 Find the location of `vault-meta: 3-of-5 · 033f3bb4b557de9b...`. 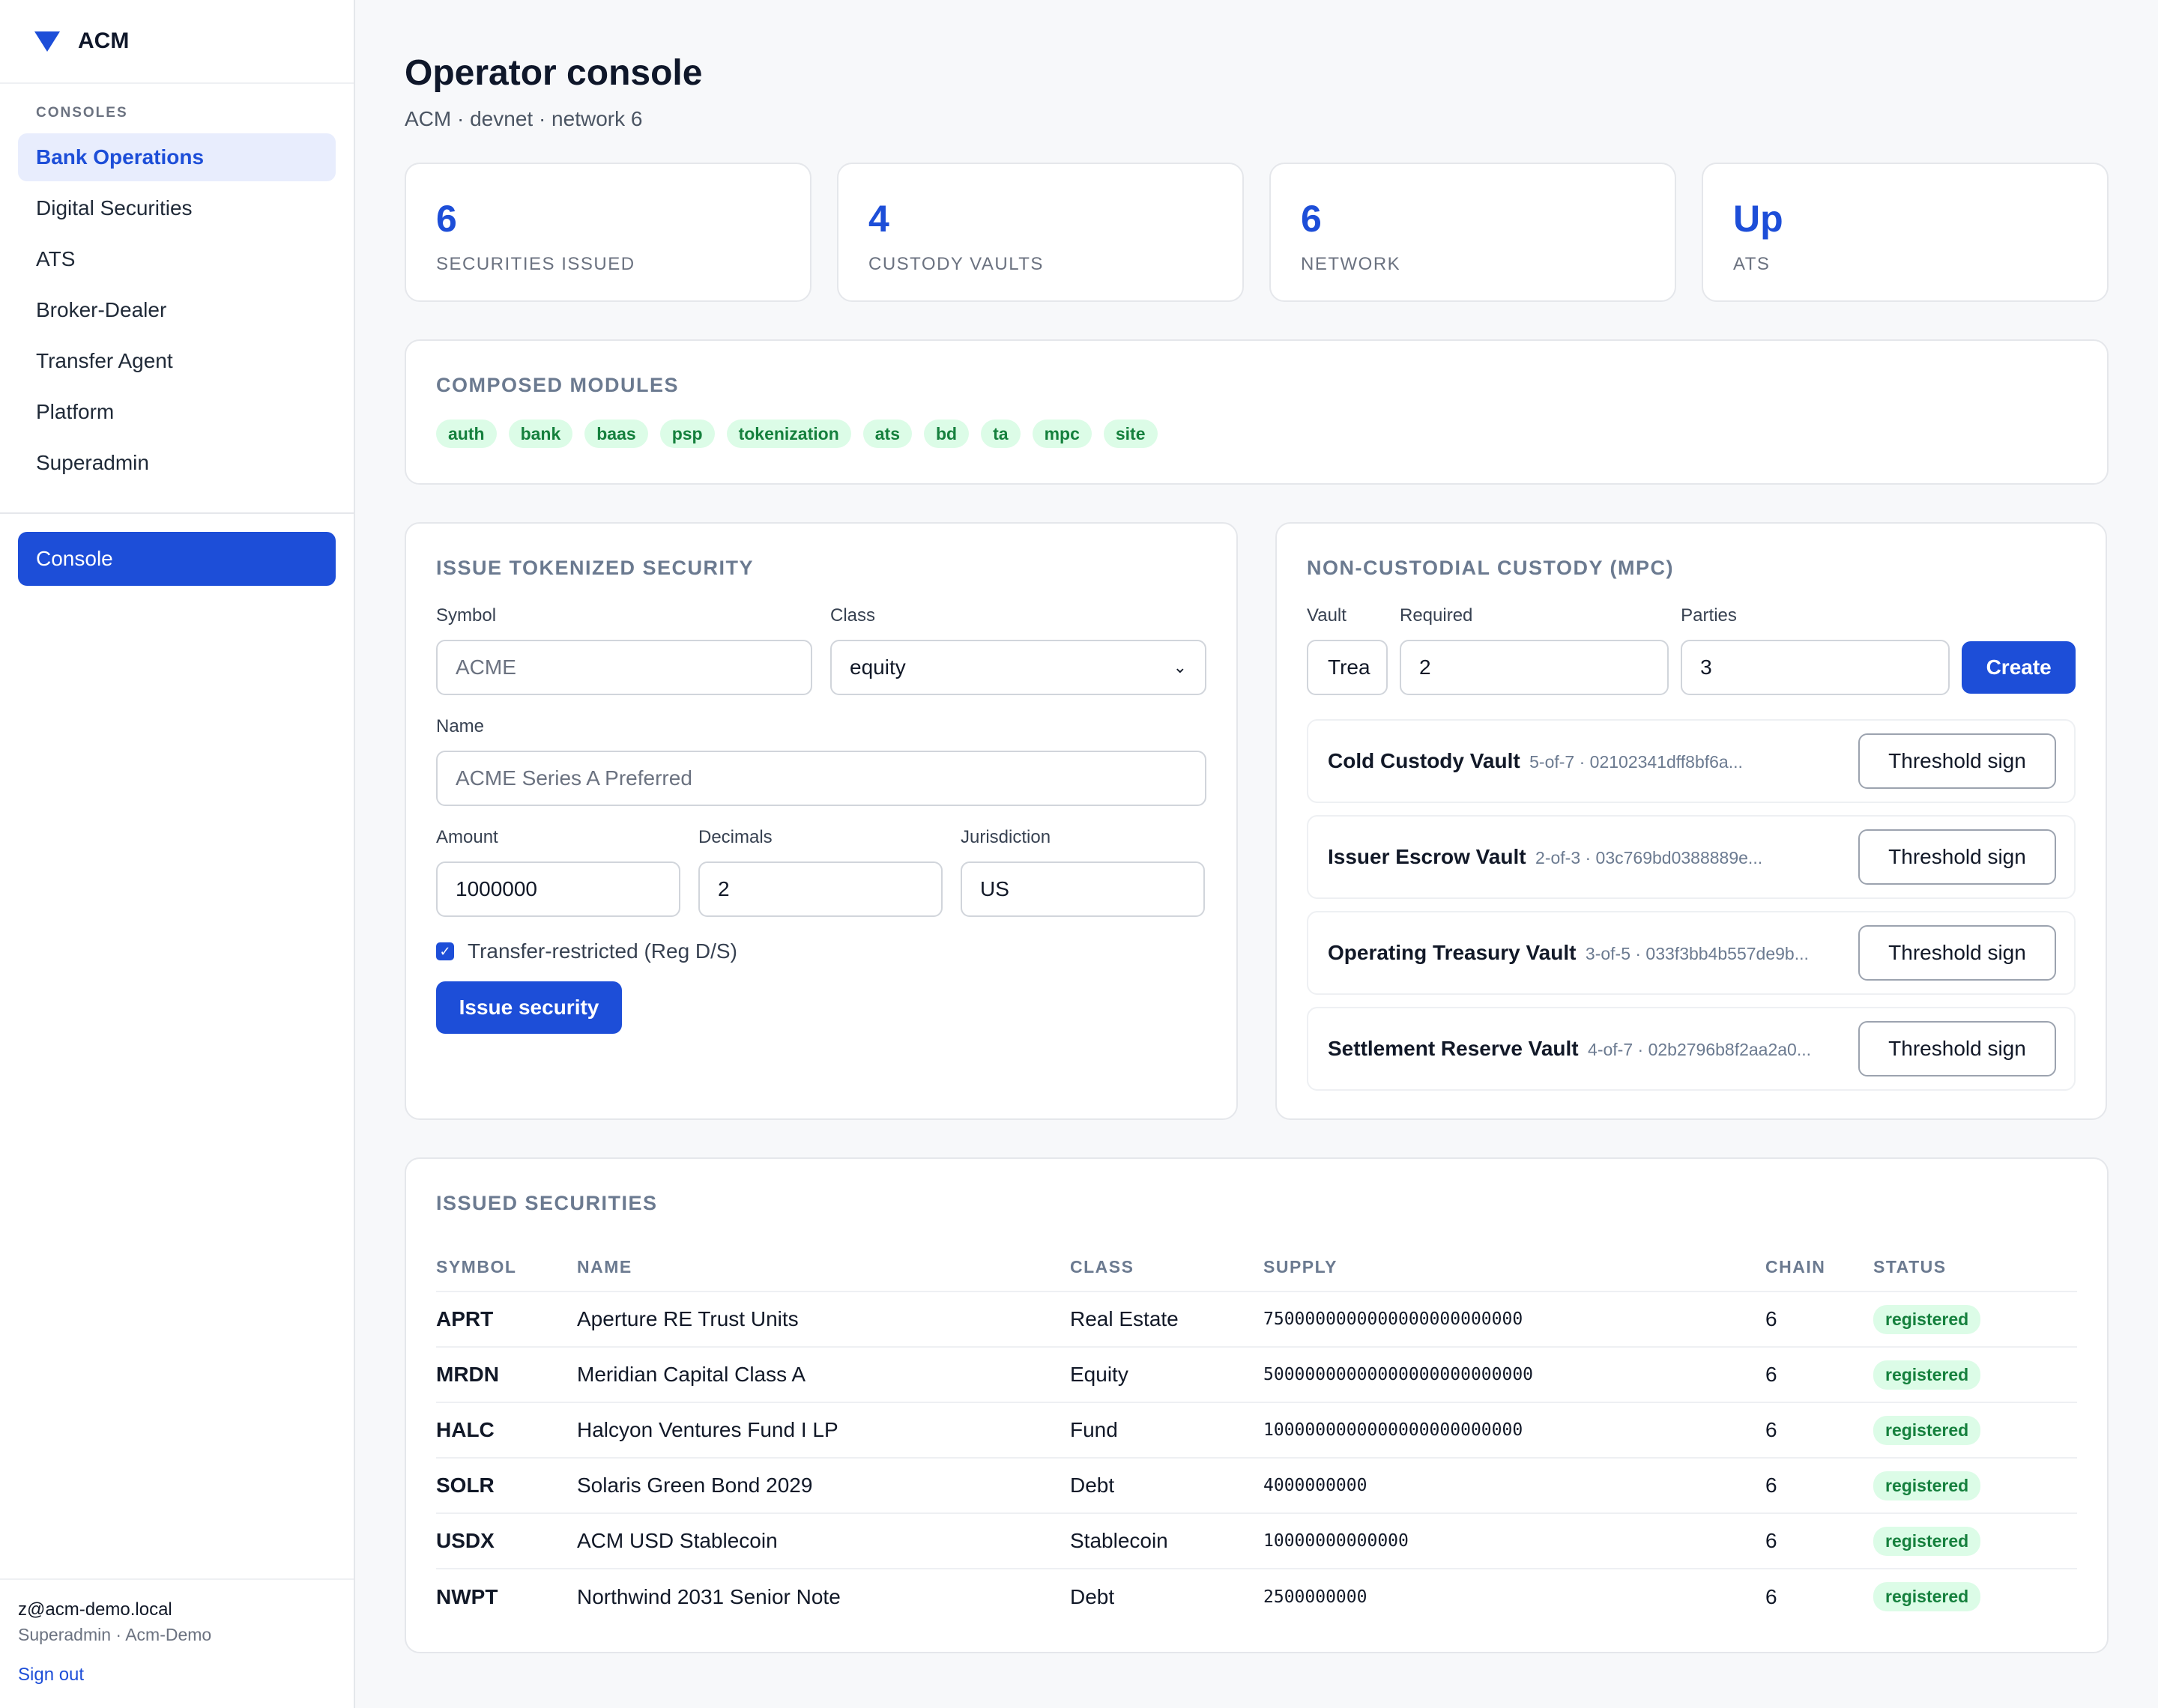

vault-meta: 3-of-5 · 033f3bb4b557de9b... is located at coordinates (1697, 953).